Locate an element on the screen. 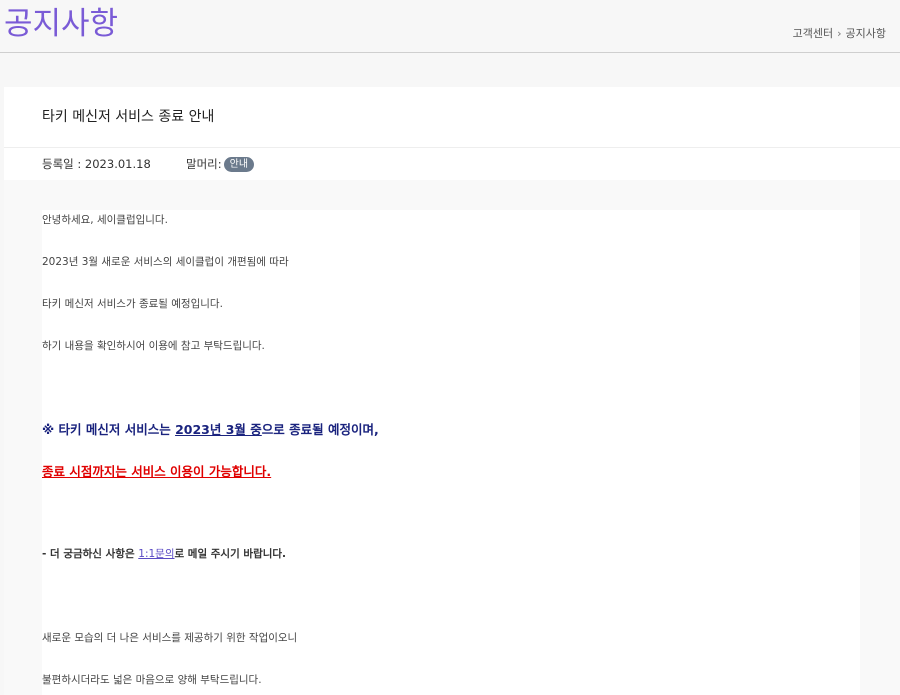 This screenshot has height=695, width=900. notice-meta: 등록일 : 2023.01.18 말머리: 안내 is located at coordinates (452, 164).